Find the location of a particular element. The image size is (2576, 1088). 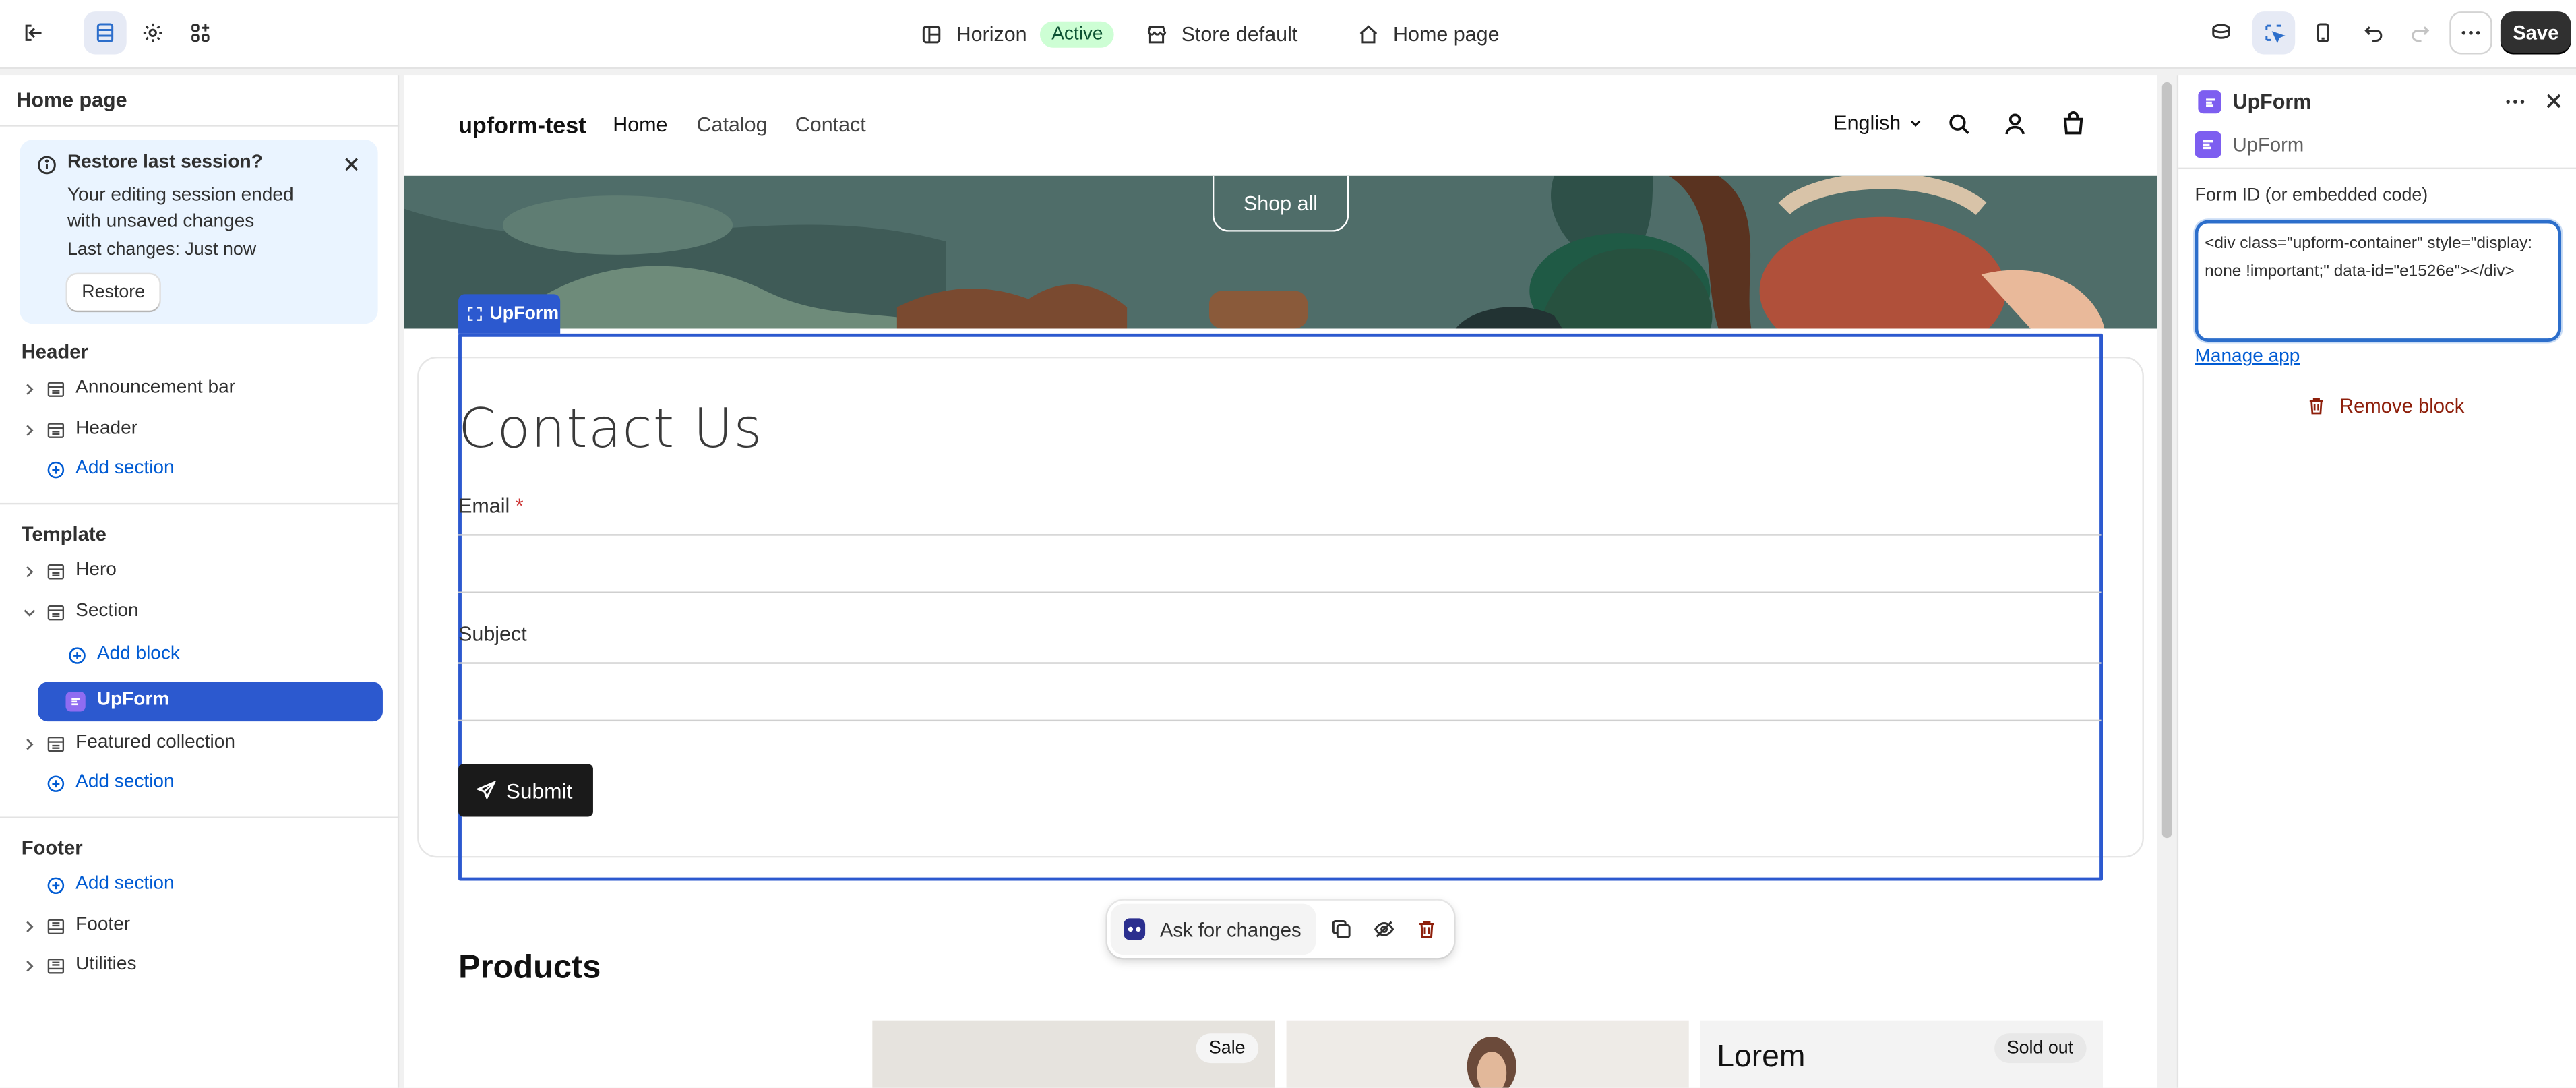

shop-all-button: Shop all is located at coordinates (1281, 203).